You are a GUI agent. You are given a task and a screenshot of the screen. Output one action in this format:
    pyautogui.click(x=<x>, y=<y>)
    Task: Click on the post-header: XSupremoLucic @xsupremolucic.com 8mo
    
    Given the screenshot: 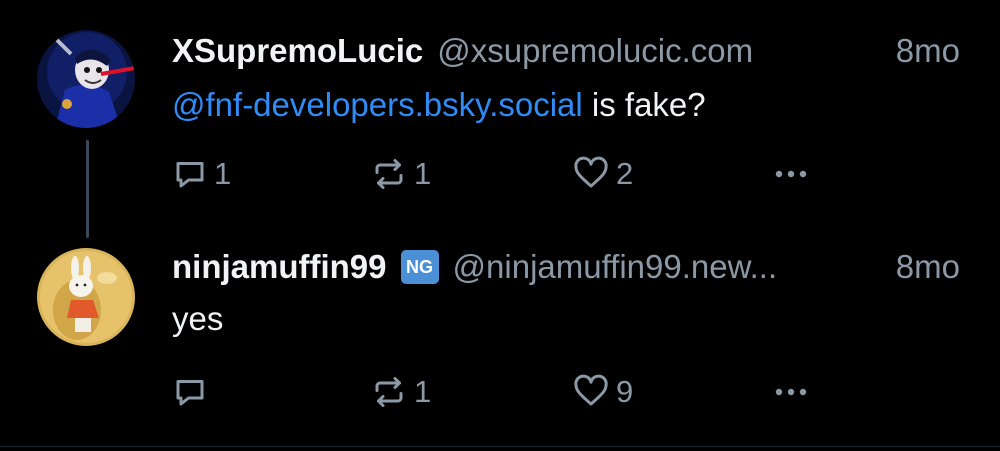 What is the action you would take?
    pyautogui.click(x=566, y=51)
    